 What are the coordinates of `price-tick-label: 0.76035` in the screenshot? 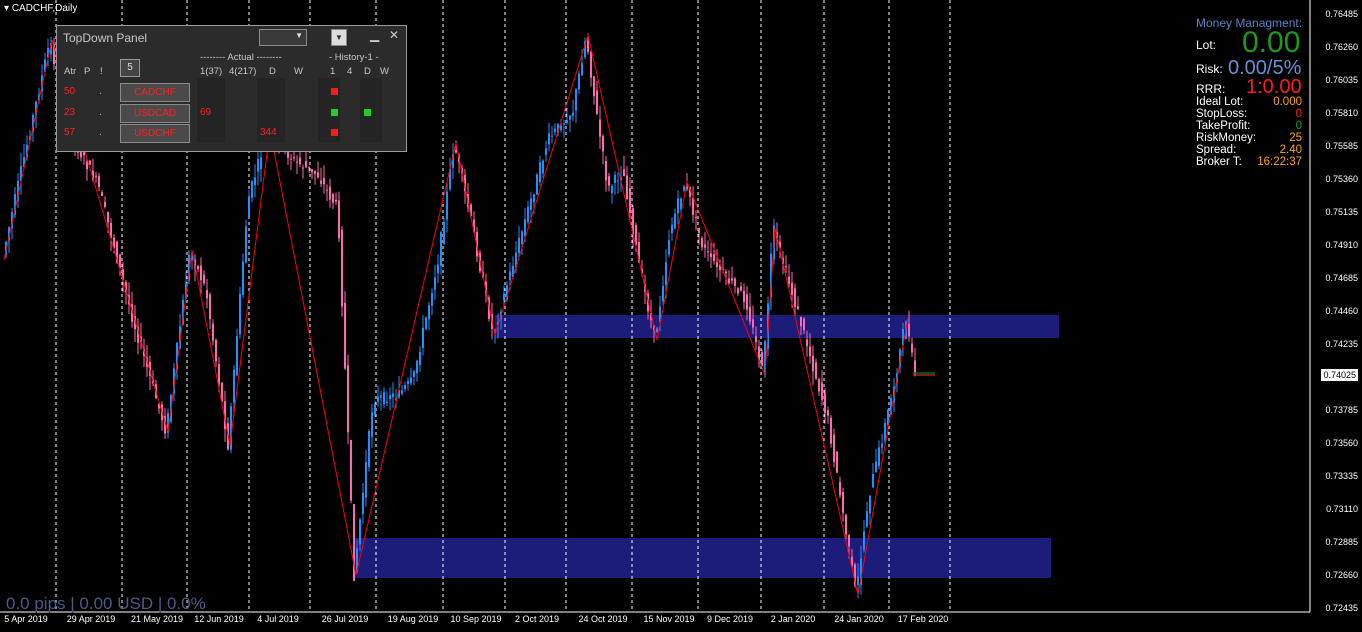 It's located at (1341, 80).